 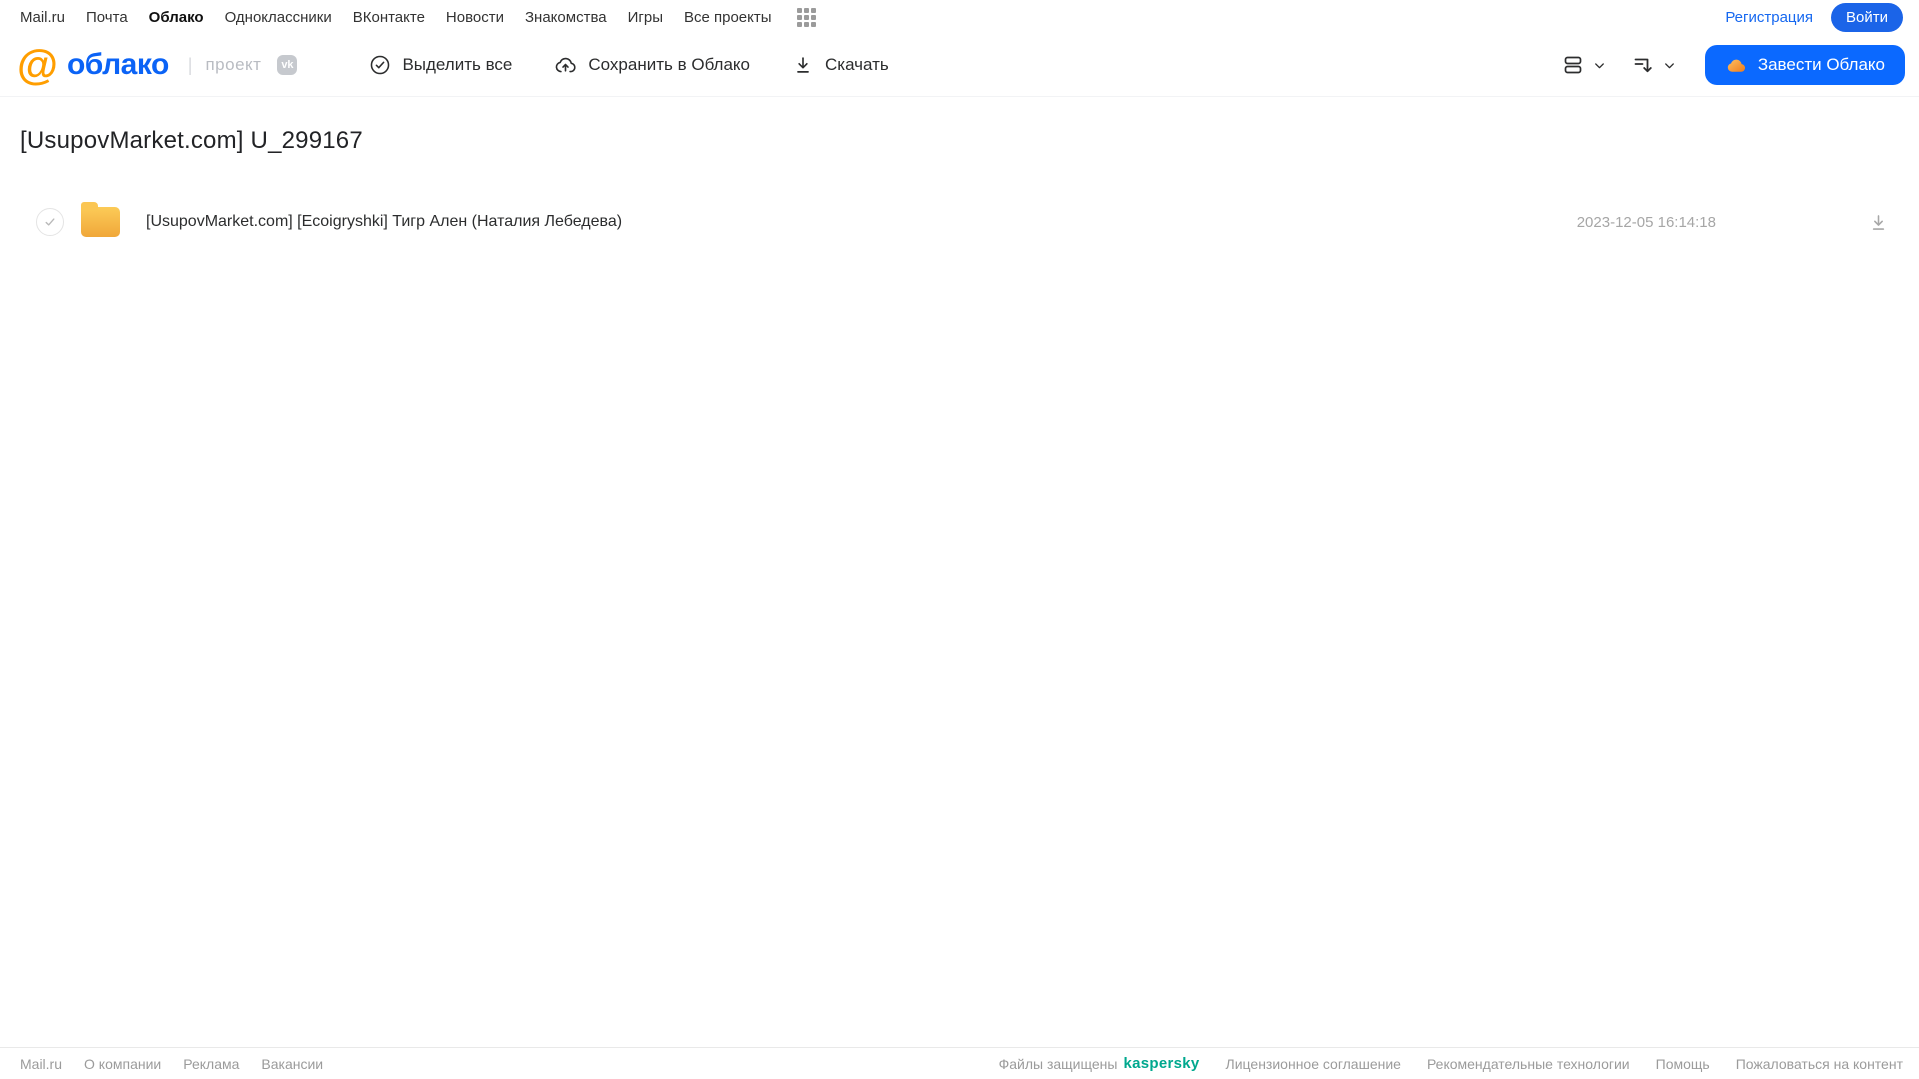 I want to click on vk-badge-icon: vk, so click(x=287, y=65).